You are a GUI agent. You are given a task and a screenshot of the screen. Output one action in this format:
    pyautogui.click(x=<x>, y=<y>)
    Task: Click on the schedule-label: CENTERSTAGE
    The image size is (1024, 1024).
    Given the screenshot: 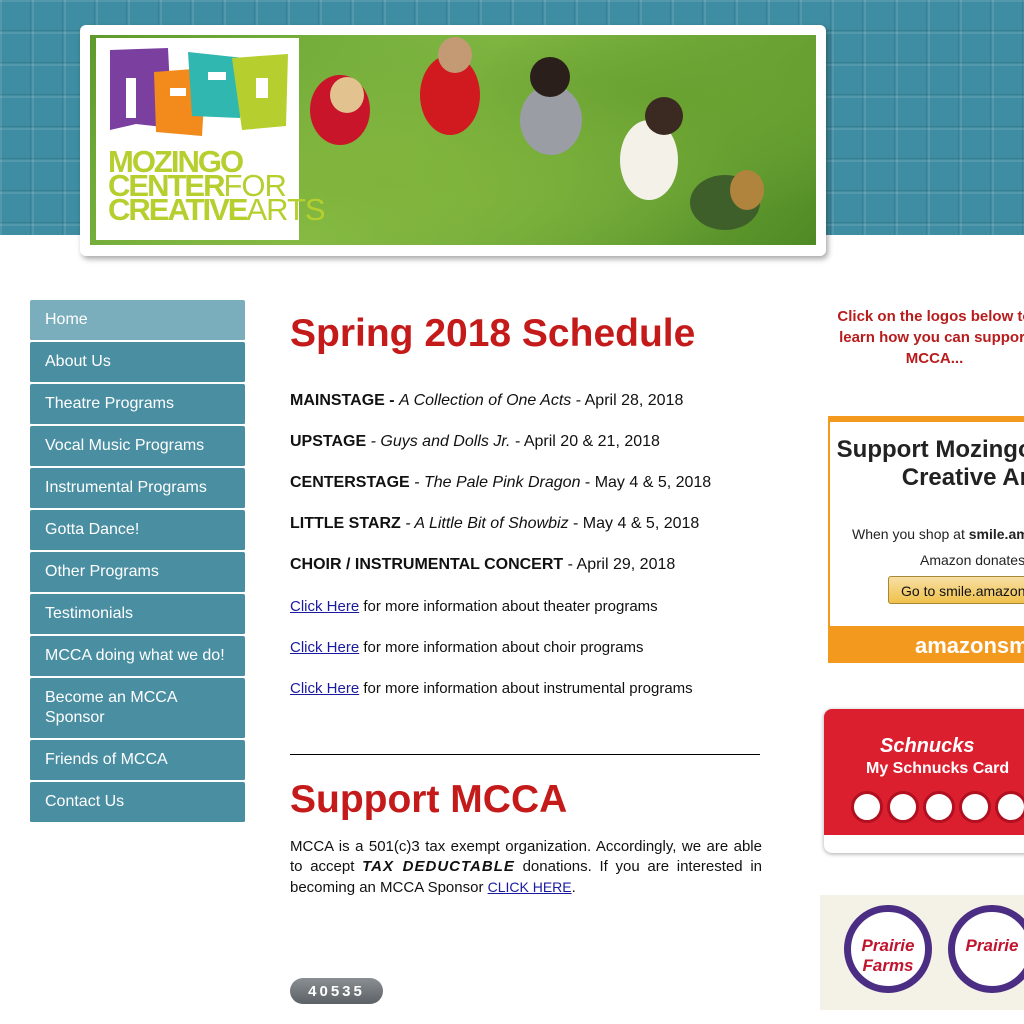 What is the action you would take?
    pyautogui.click(x=350, y=482)
    